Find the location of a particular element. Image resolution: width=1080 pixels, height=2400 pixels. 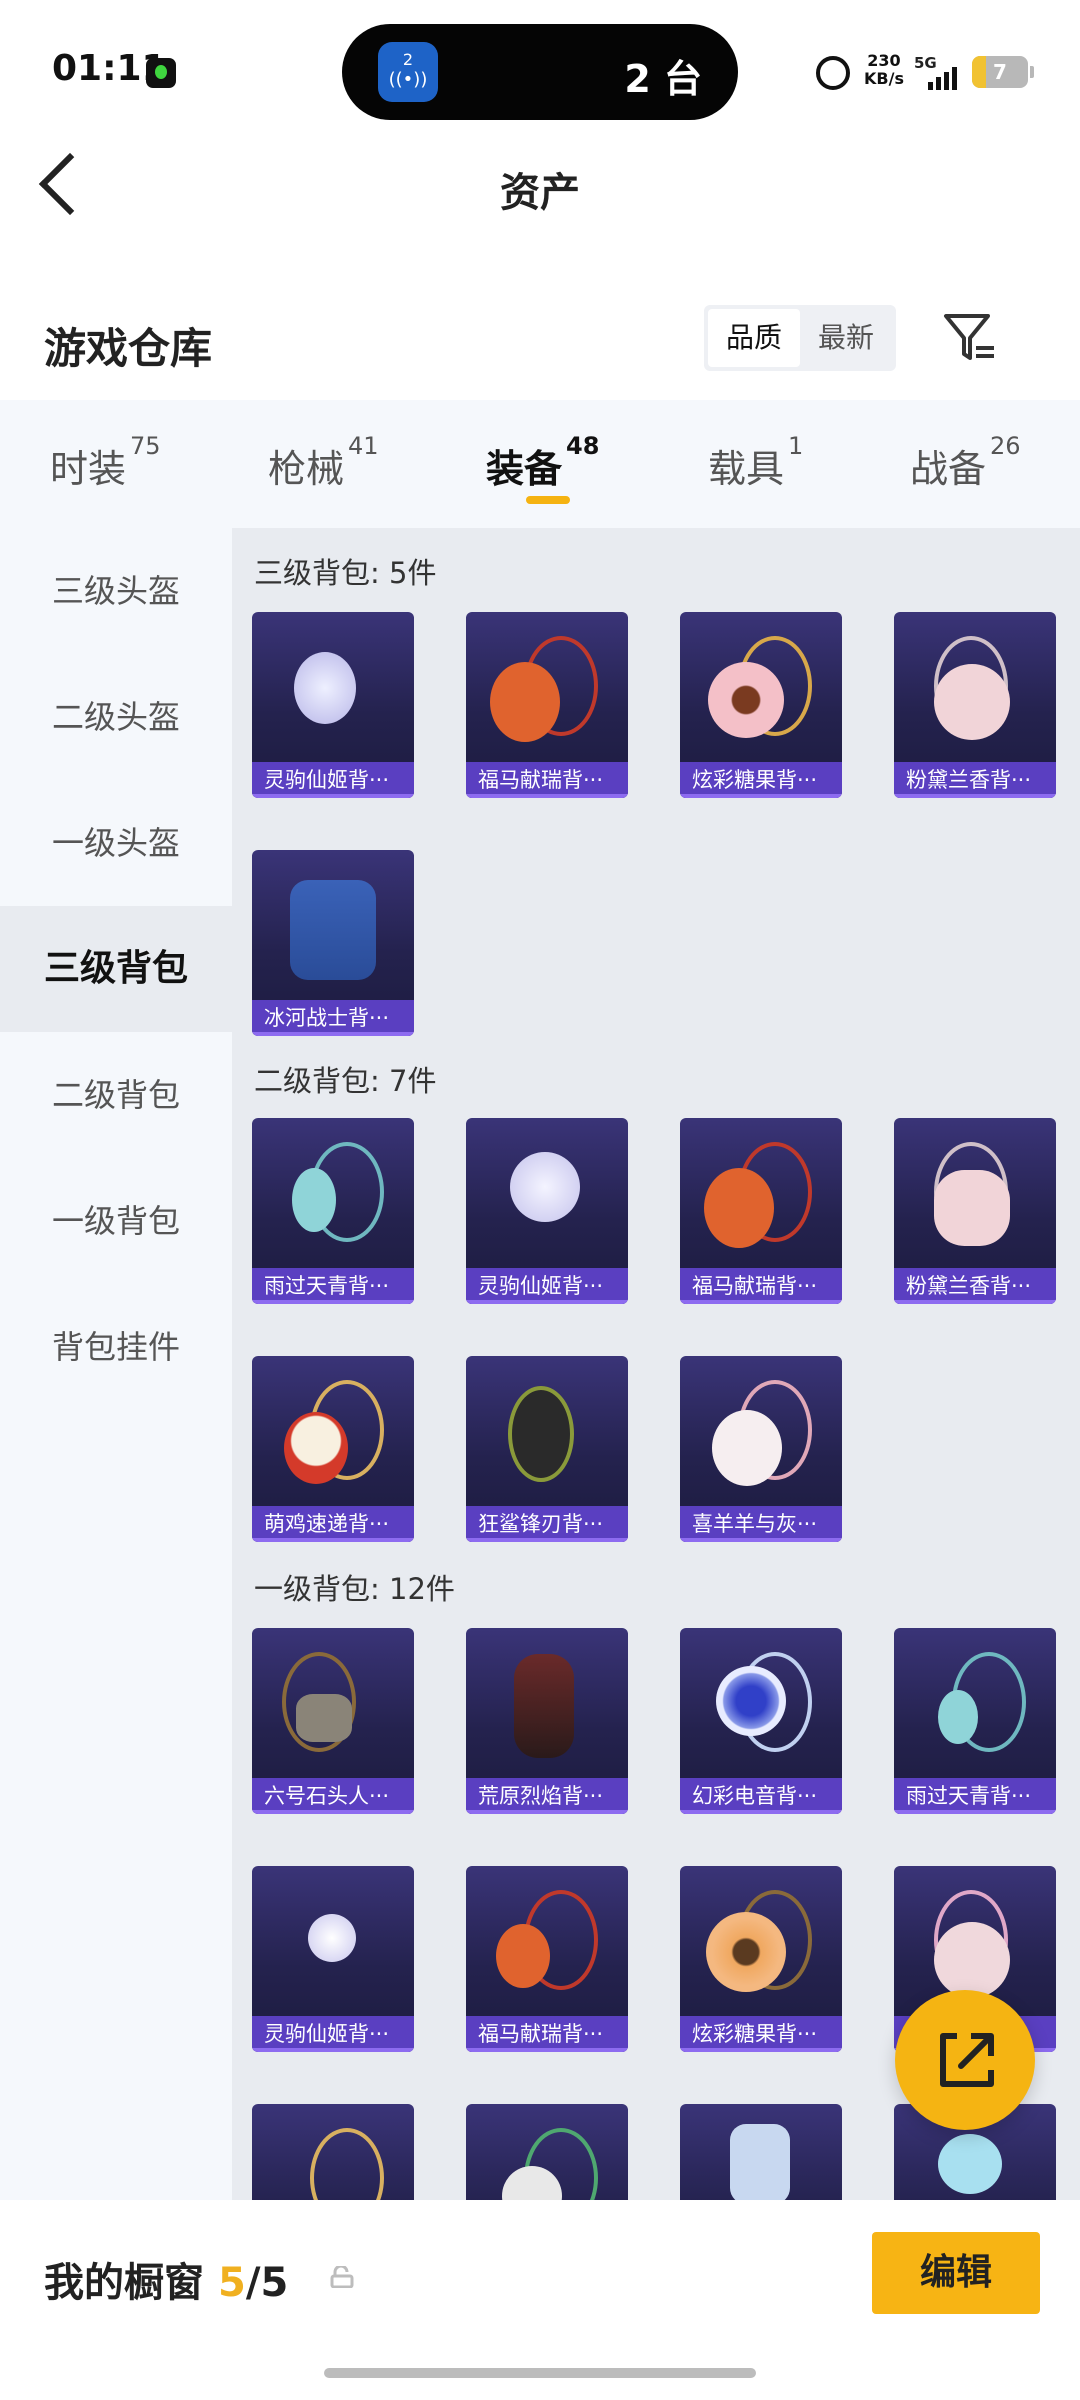

showcase-title: 我的橱窗 is located at coordinates (124, 2283).